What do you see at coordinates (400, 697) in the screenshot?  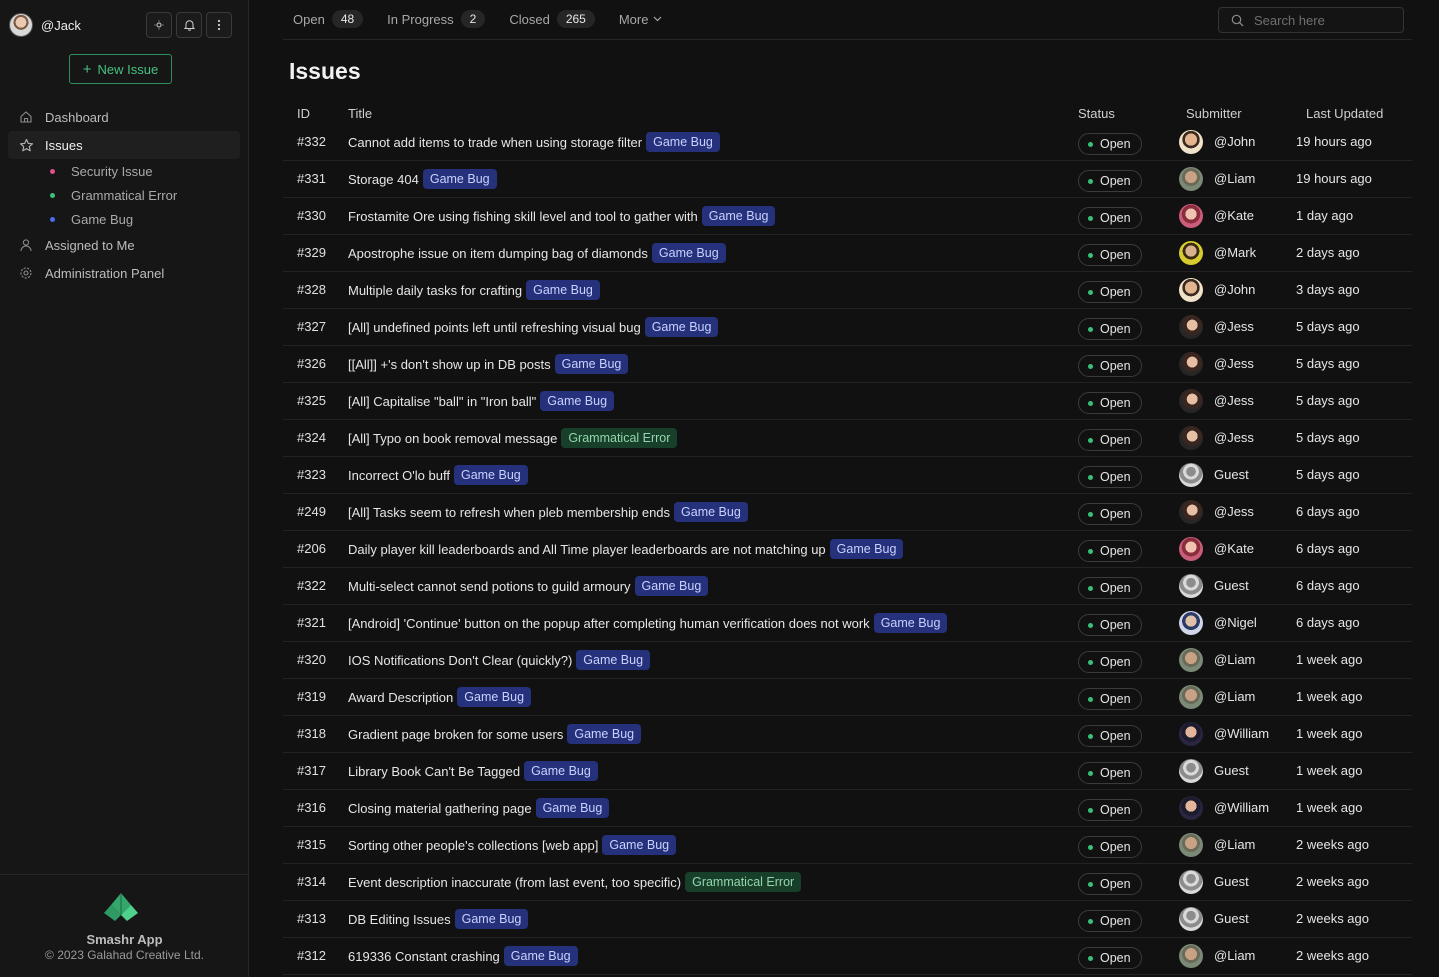 I see `issue-title: Award Description` at bounding box center [400, 697].